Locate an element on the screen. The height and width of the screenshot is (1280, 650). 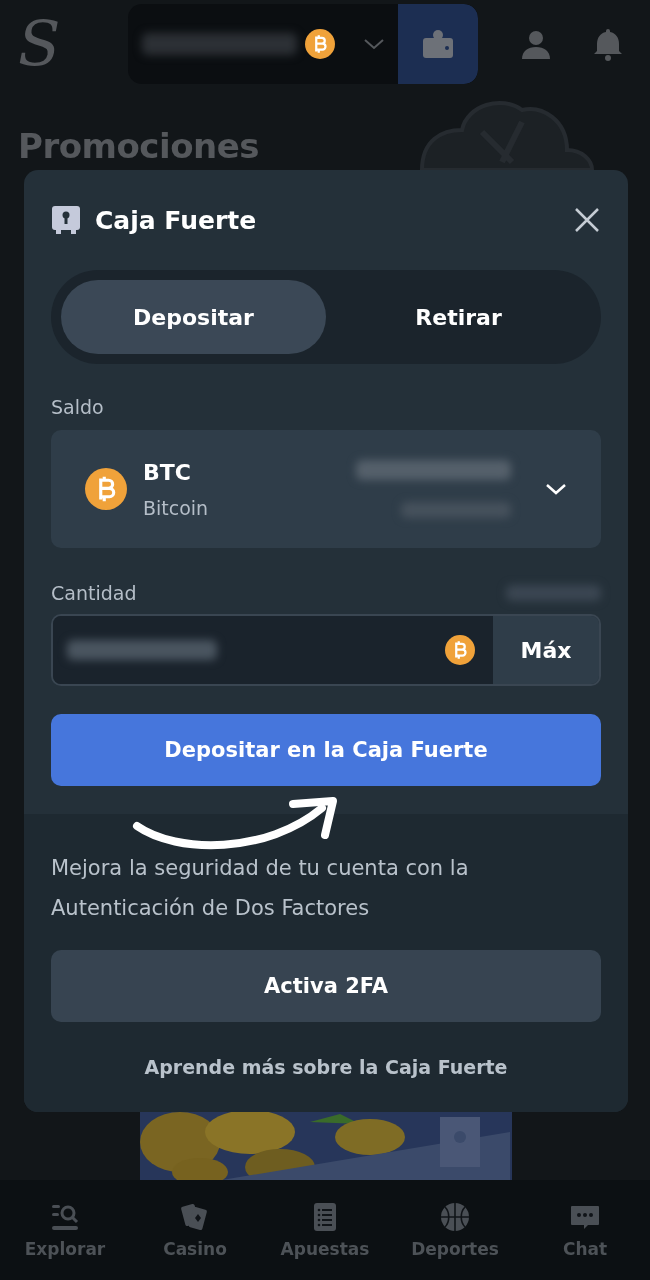
learn-more-link: Aprende más sobre la Caja Fuerte is located at coordinates (326, 1067).